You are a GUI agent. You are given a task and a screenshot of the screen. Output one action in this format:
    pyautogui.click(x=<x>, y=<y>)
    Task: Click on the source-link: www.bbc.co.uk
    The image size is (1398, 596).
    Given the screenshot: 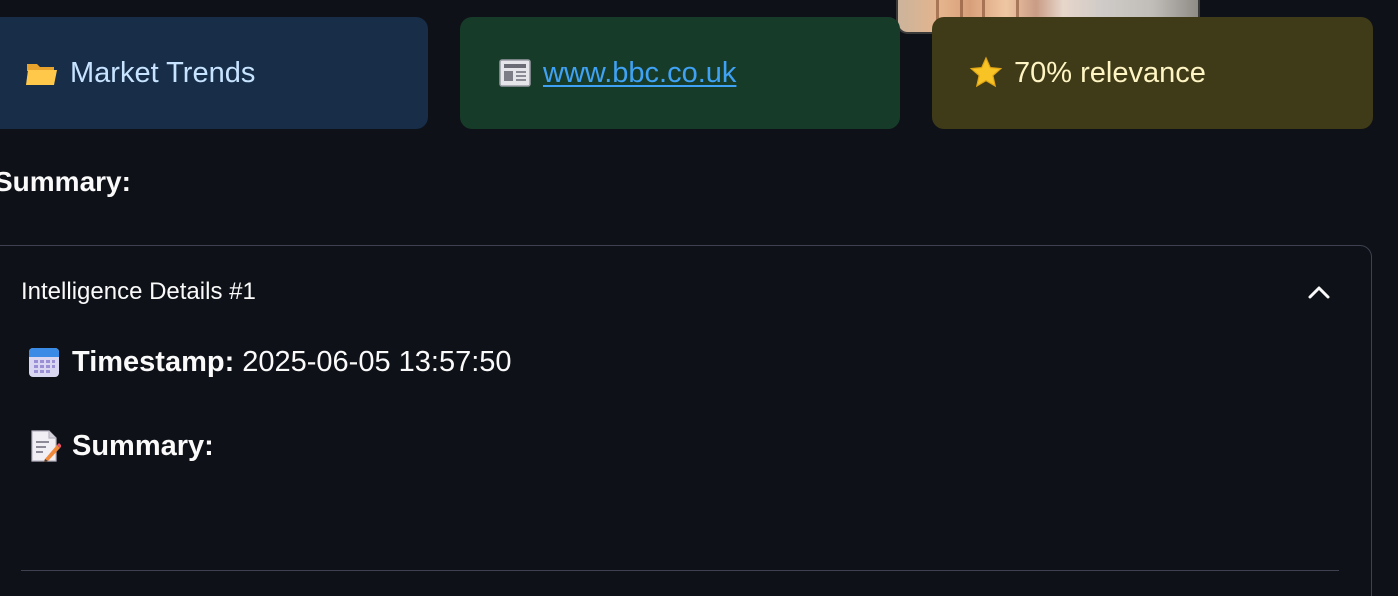 What is the action you would take?
    pyautogui.click(x=639, y=73)
    